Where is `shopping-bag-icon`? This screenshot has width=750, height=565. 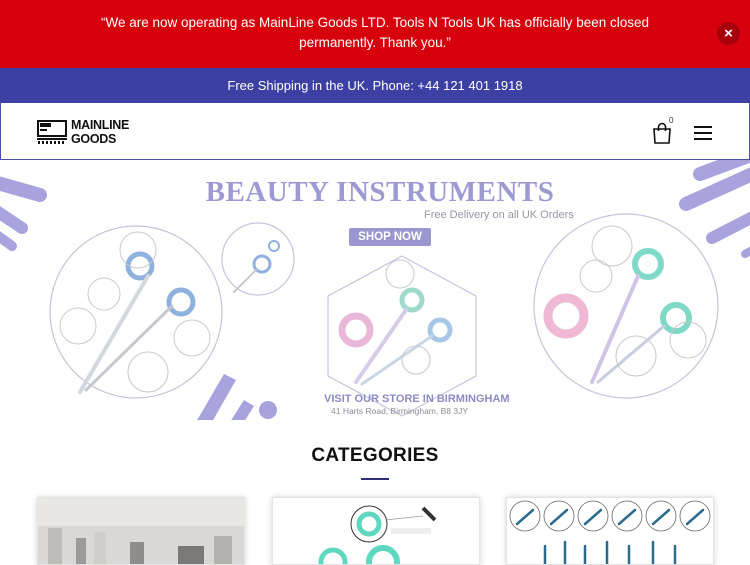
shopping-bag-icon is located at coordinates (662, 133).